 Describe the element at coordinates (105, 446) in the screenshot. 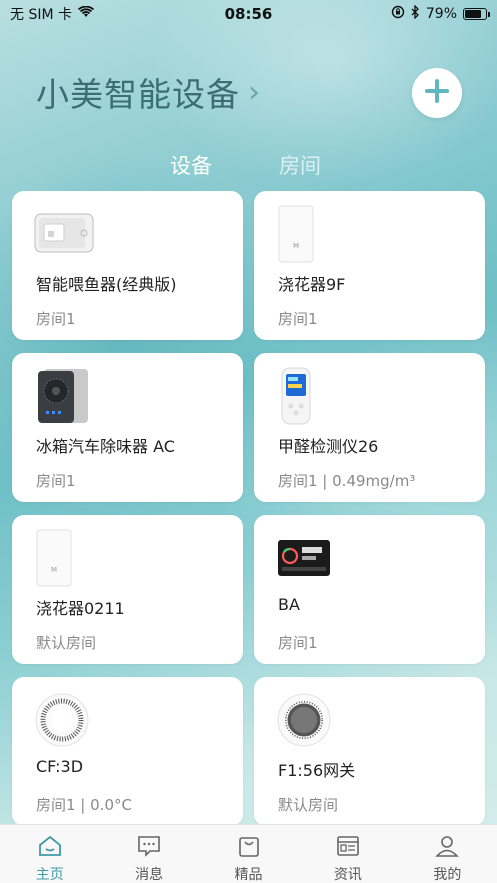

I see `device-name: 冰箱汽车除味器 AC` at that location.